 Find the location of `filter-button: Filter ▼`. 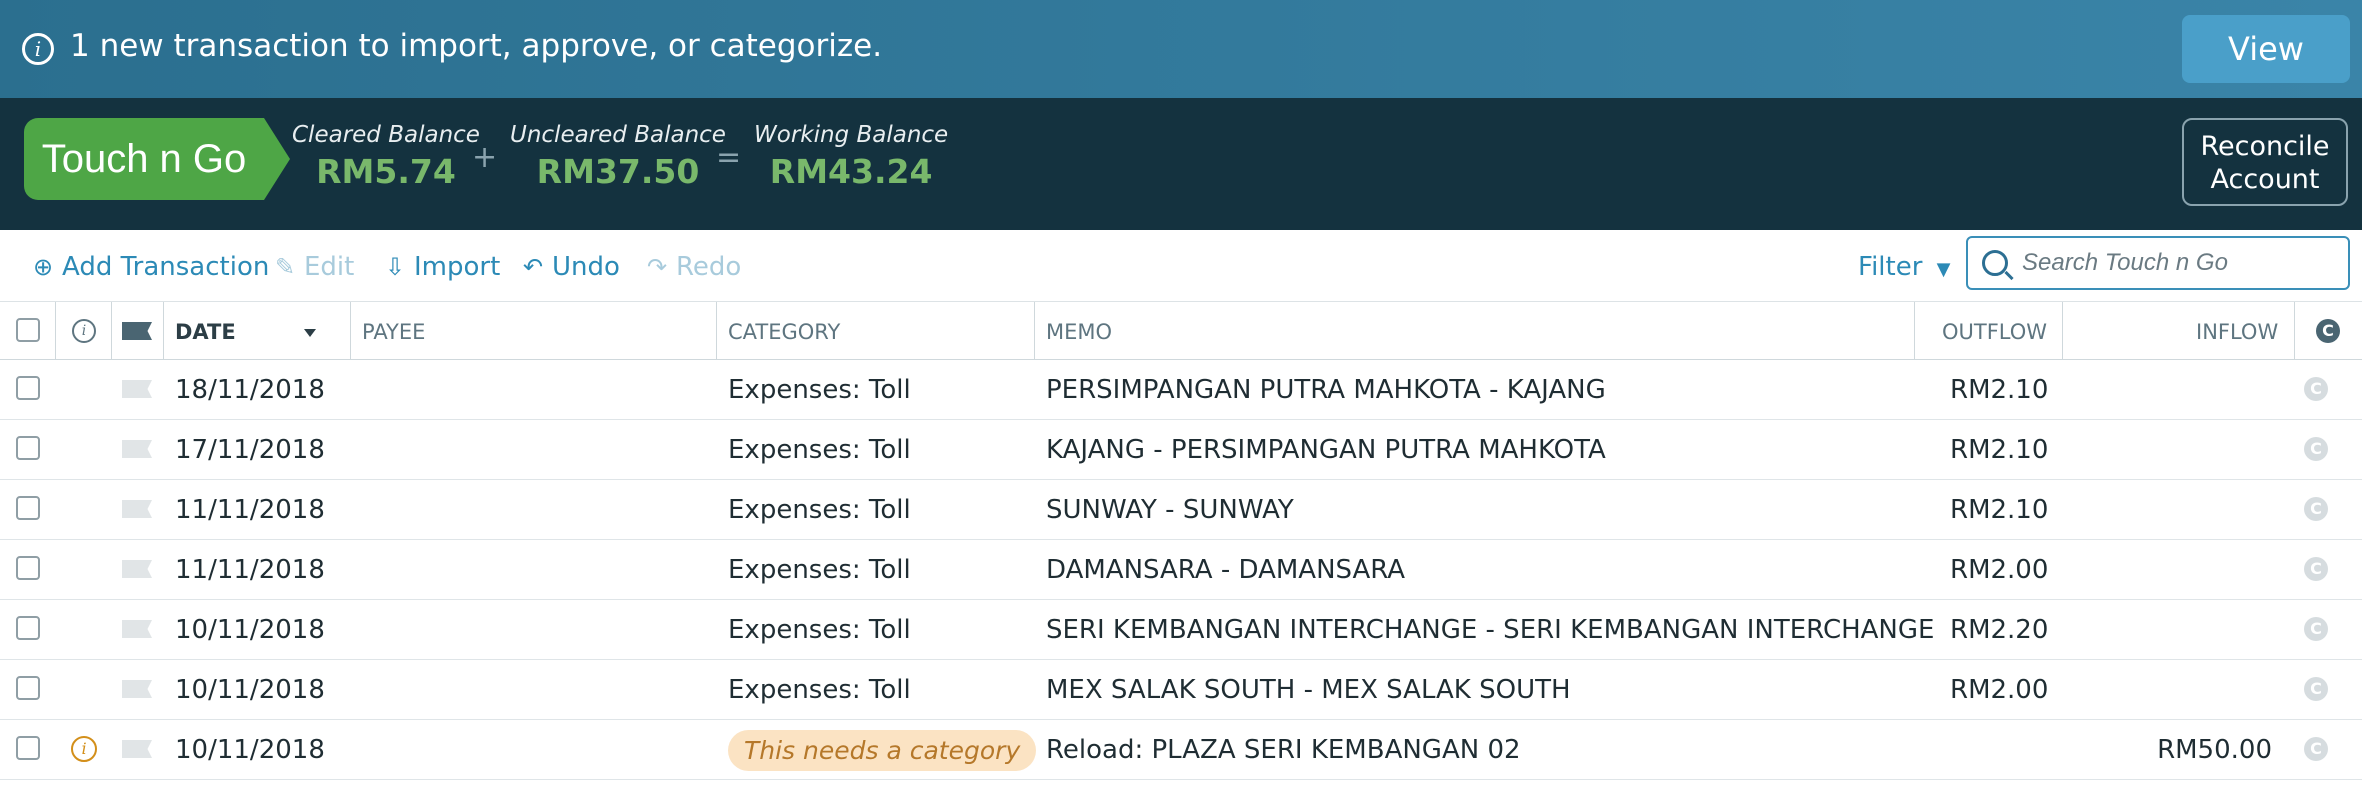

filter-button: Filter ▼ is located at coordinates (1904, 267).